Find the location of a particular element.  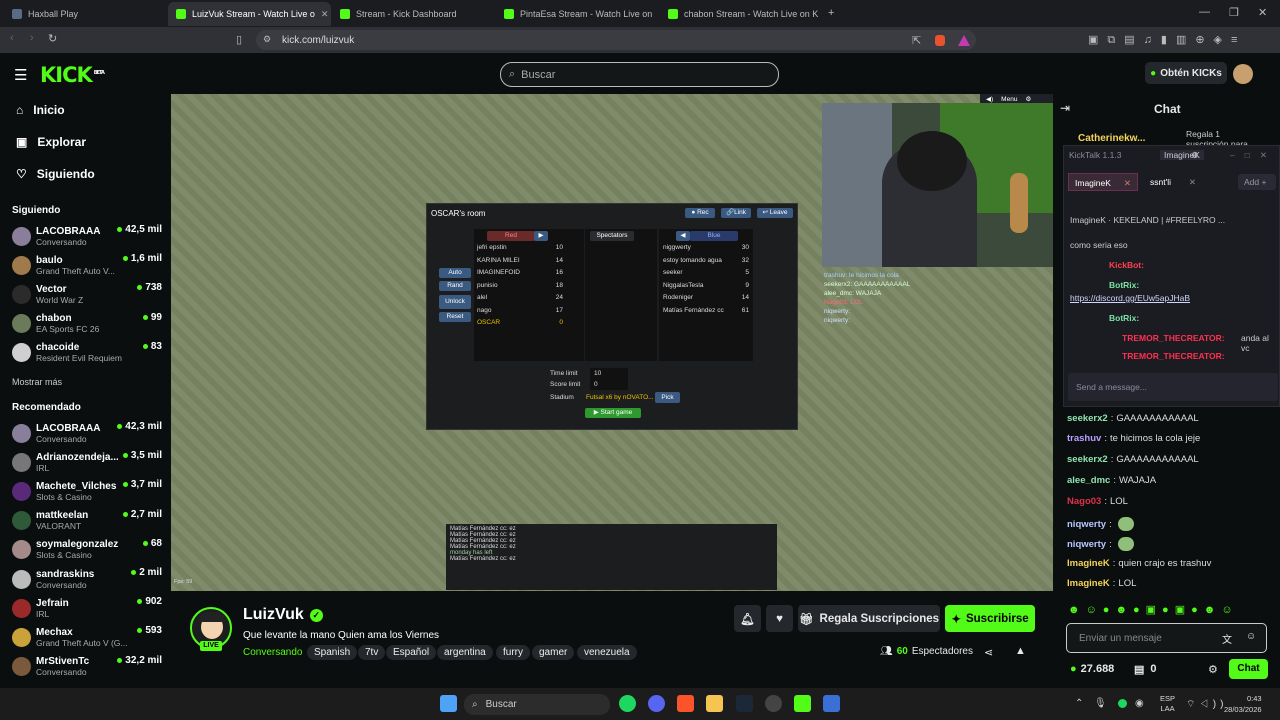

move-right-icon: ▶ is located at coordinates (541, 236).